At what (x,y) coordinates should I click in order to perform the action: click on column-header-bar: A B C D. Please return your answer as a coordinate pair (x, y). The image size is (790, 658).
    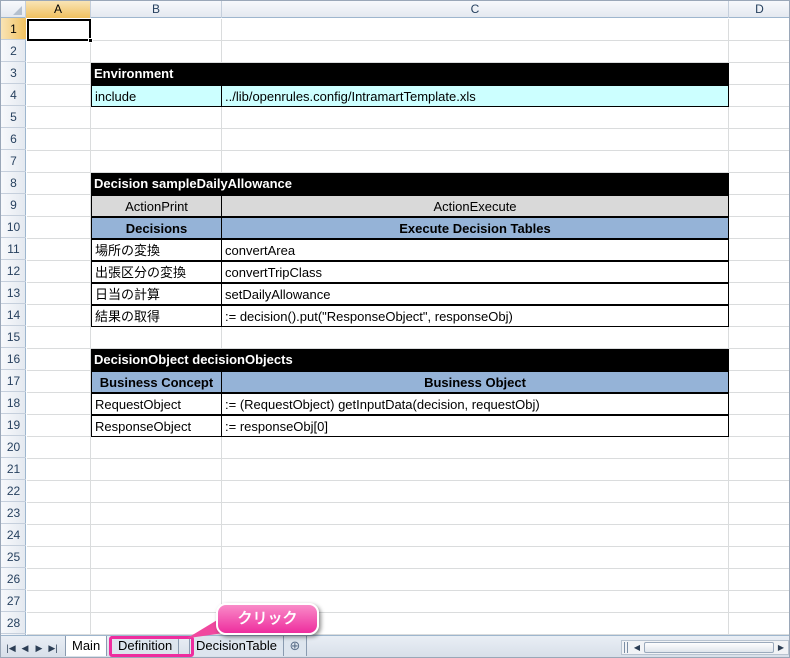
    Looking at the image, I should click on (395, 9).